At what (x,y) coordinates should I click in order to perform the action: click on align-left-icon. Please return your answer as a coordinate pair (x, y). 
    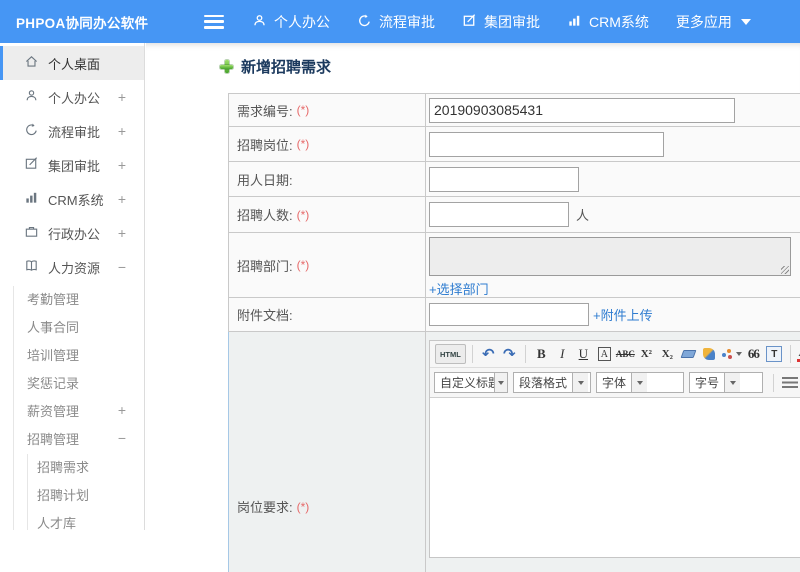
    Looking at the image, I should click on (790, 382).